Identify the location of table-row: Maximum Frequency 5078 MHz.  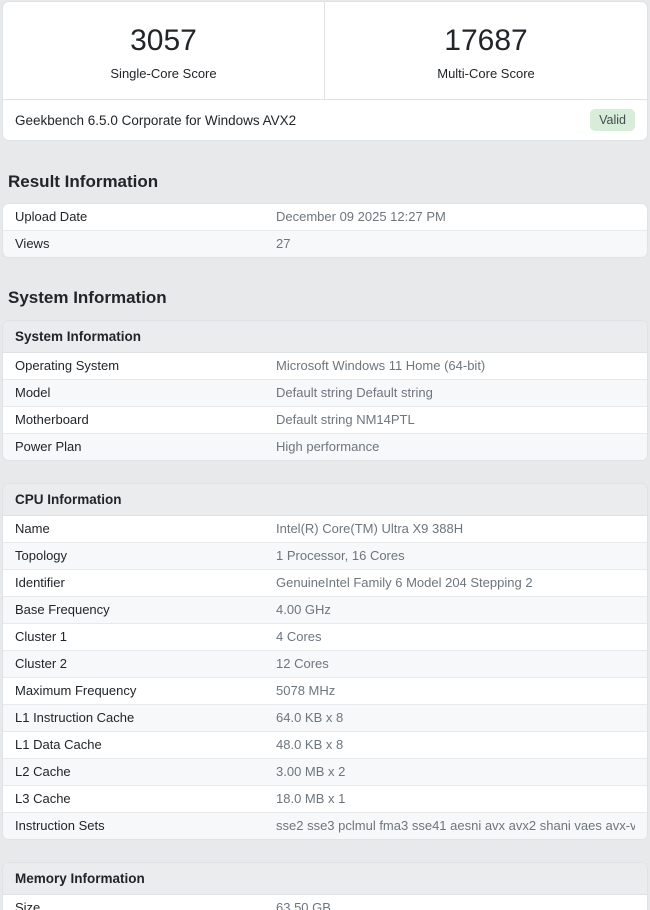
(325, 690).